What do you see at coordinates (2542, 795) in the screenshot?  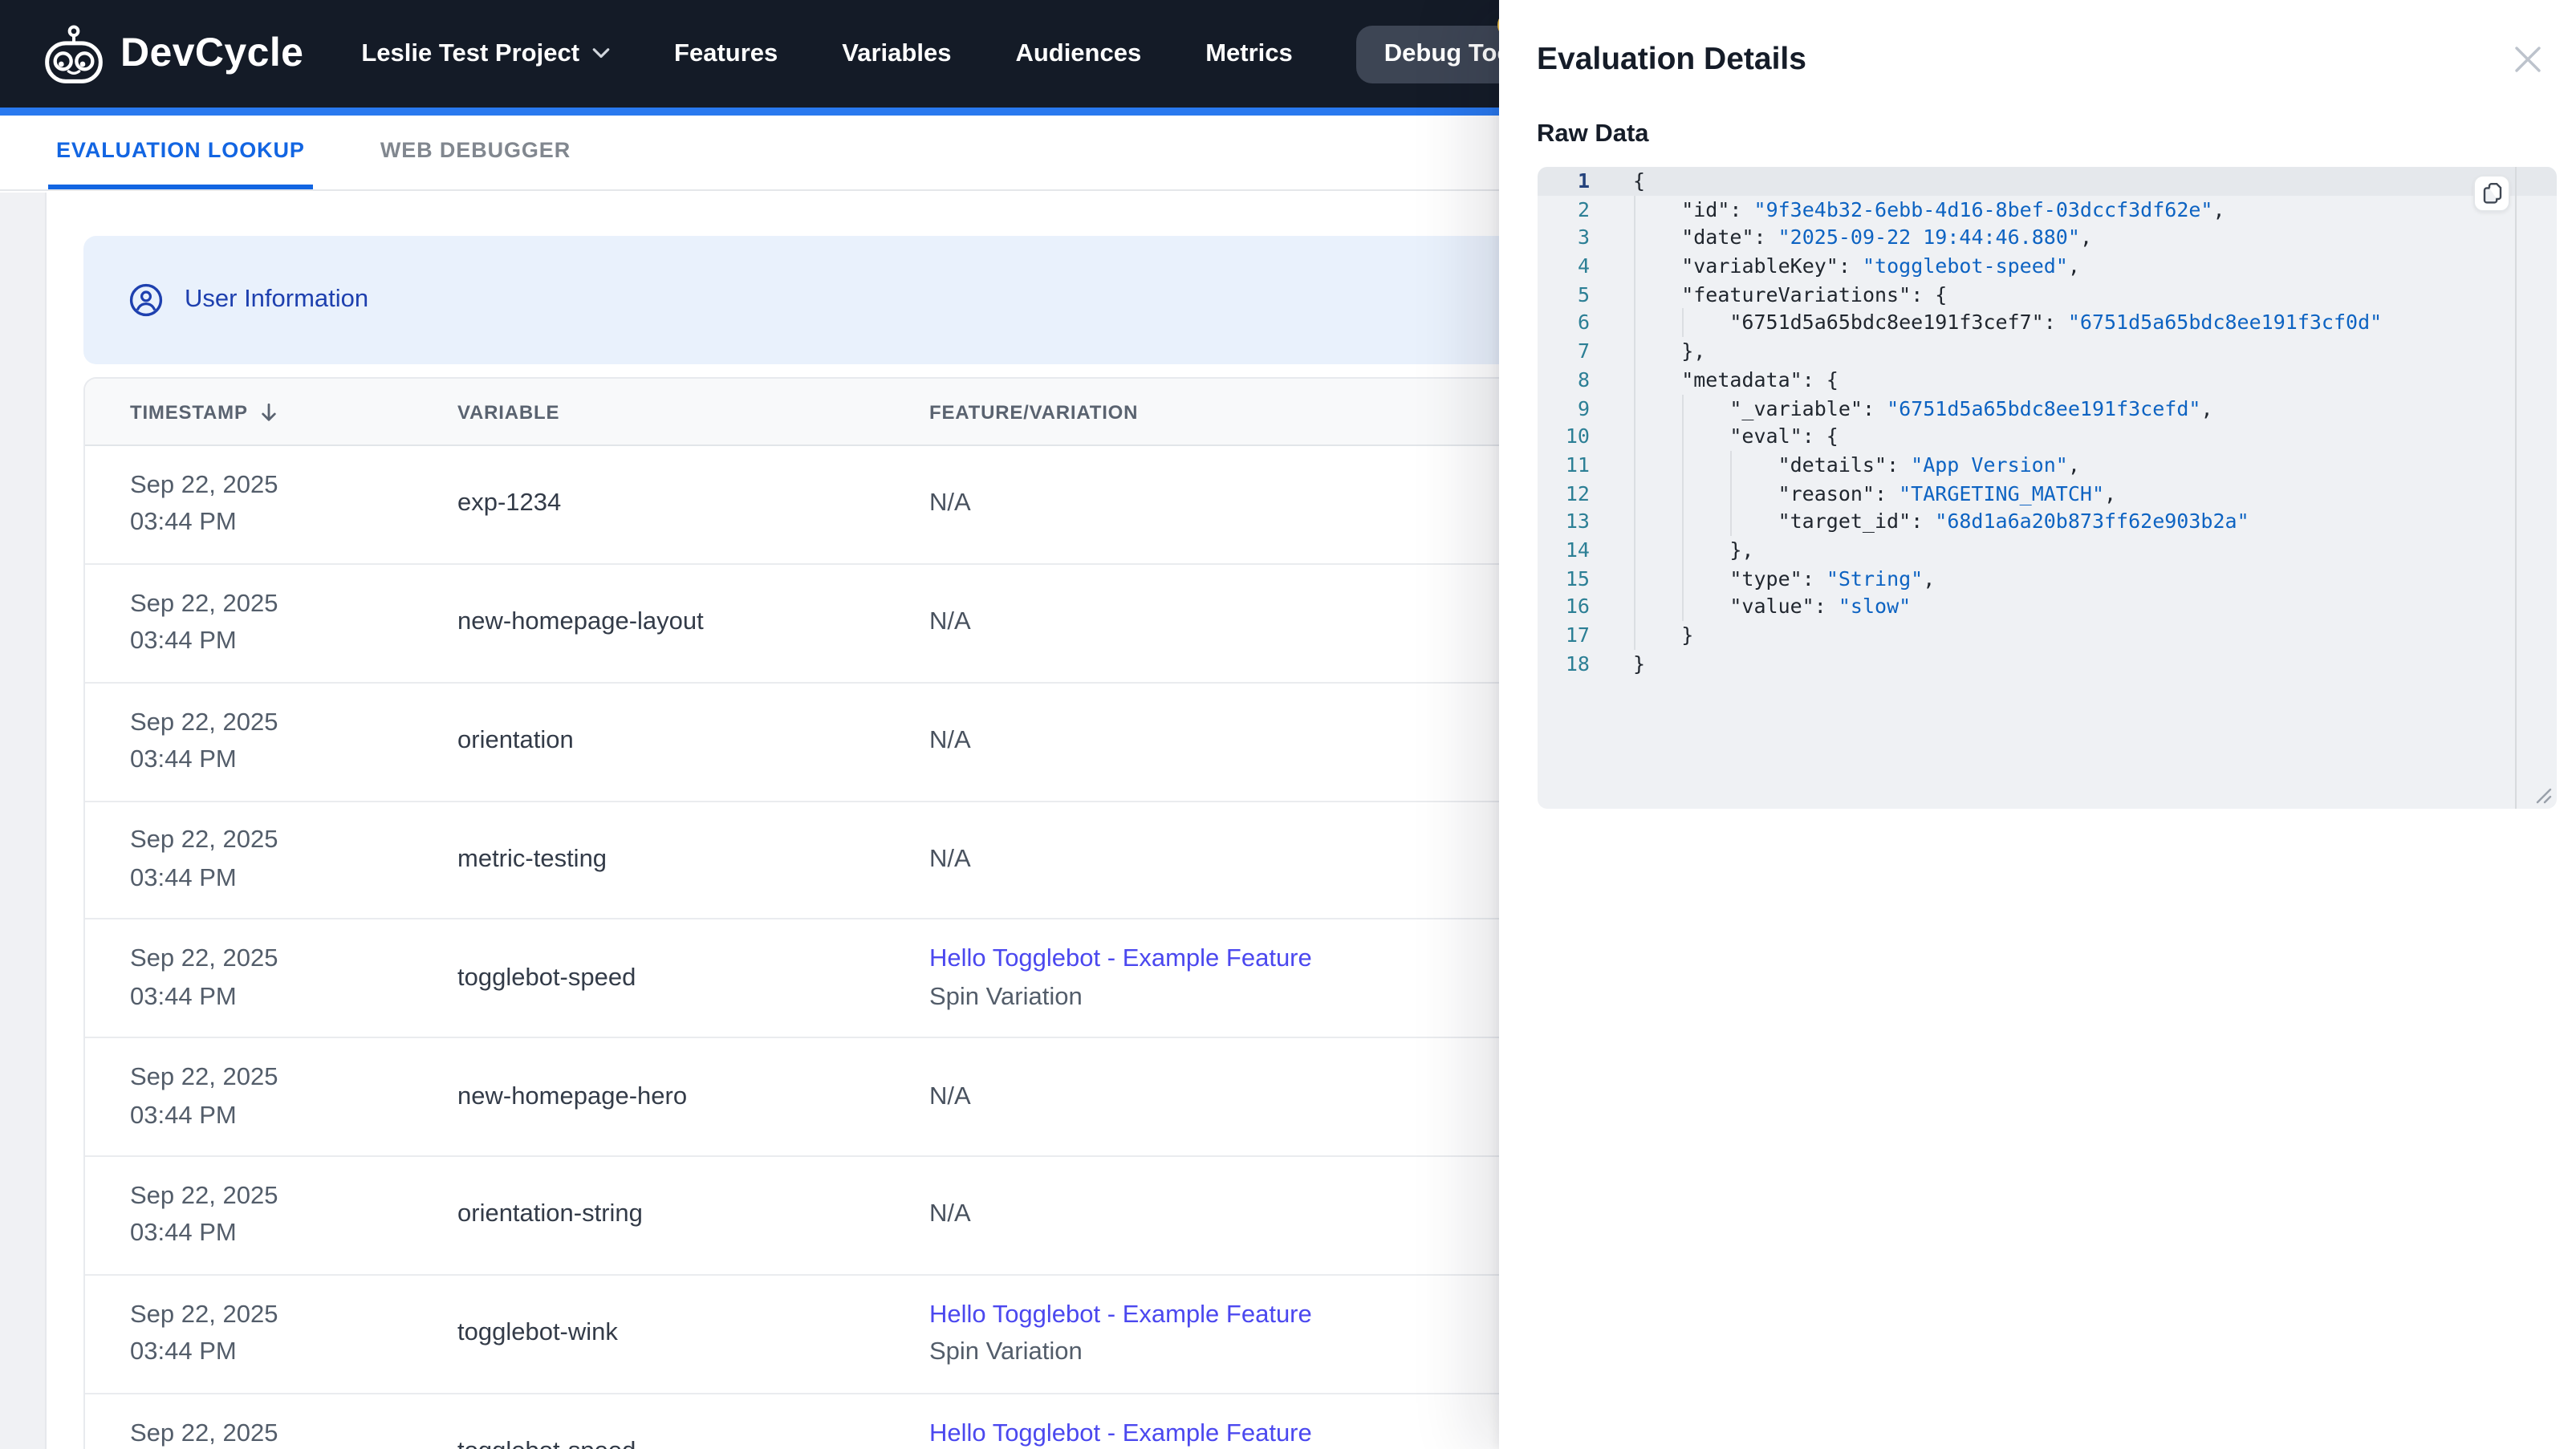 I see `resize-grip-icon` at bounding box center [2542, 795].